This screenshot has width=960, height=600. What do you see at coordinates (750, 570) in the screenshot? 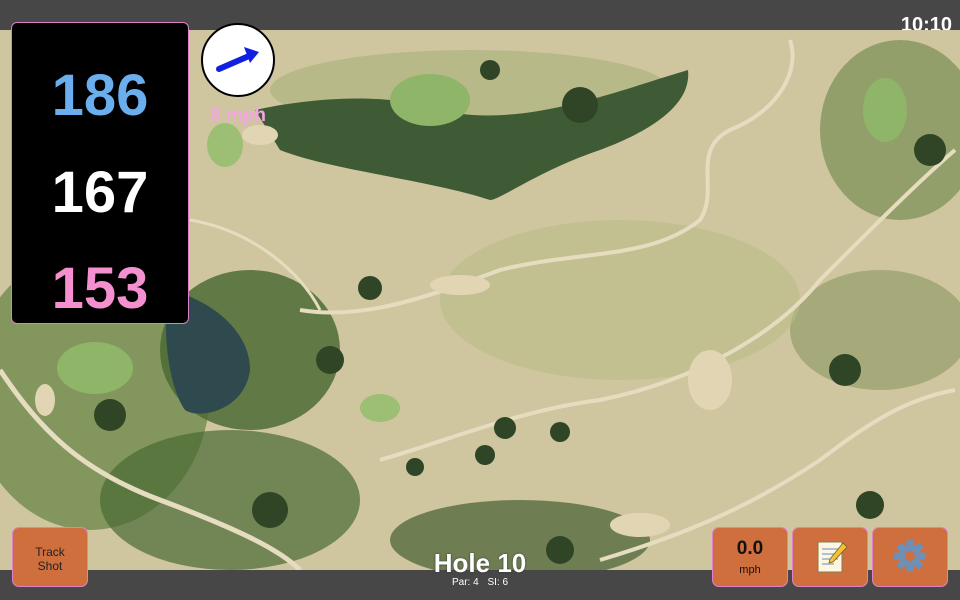
I see `wind-unit: mph` at bounding box center [750, 570].